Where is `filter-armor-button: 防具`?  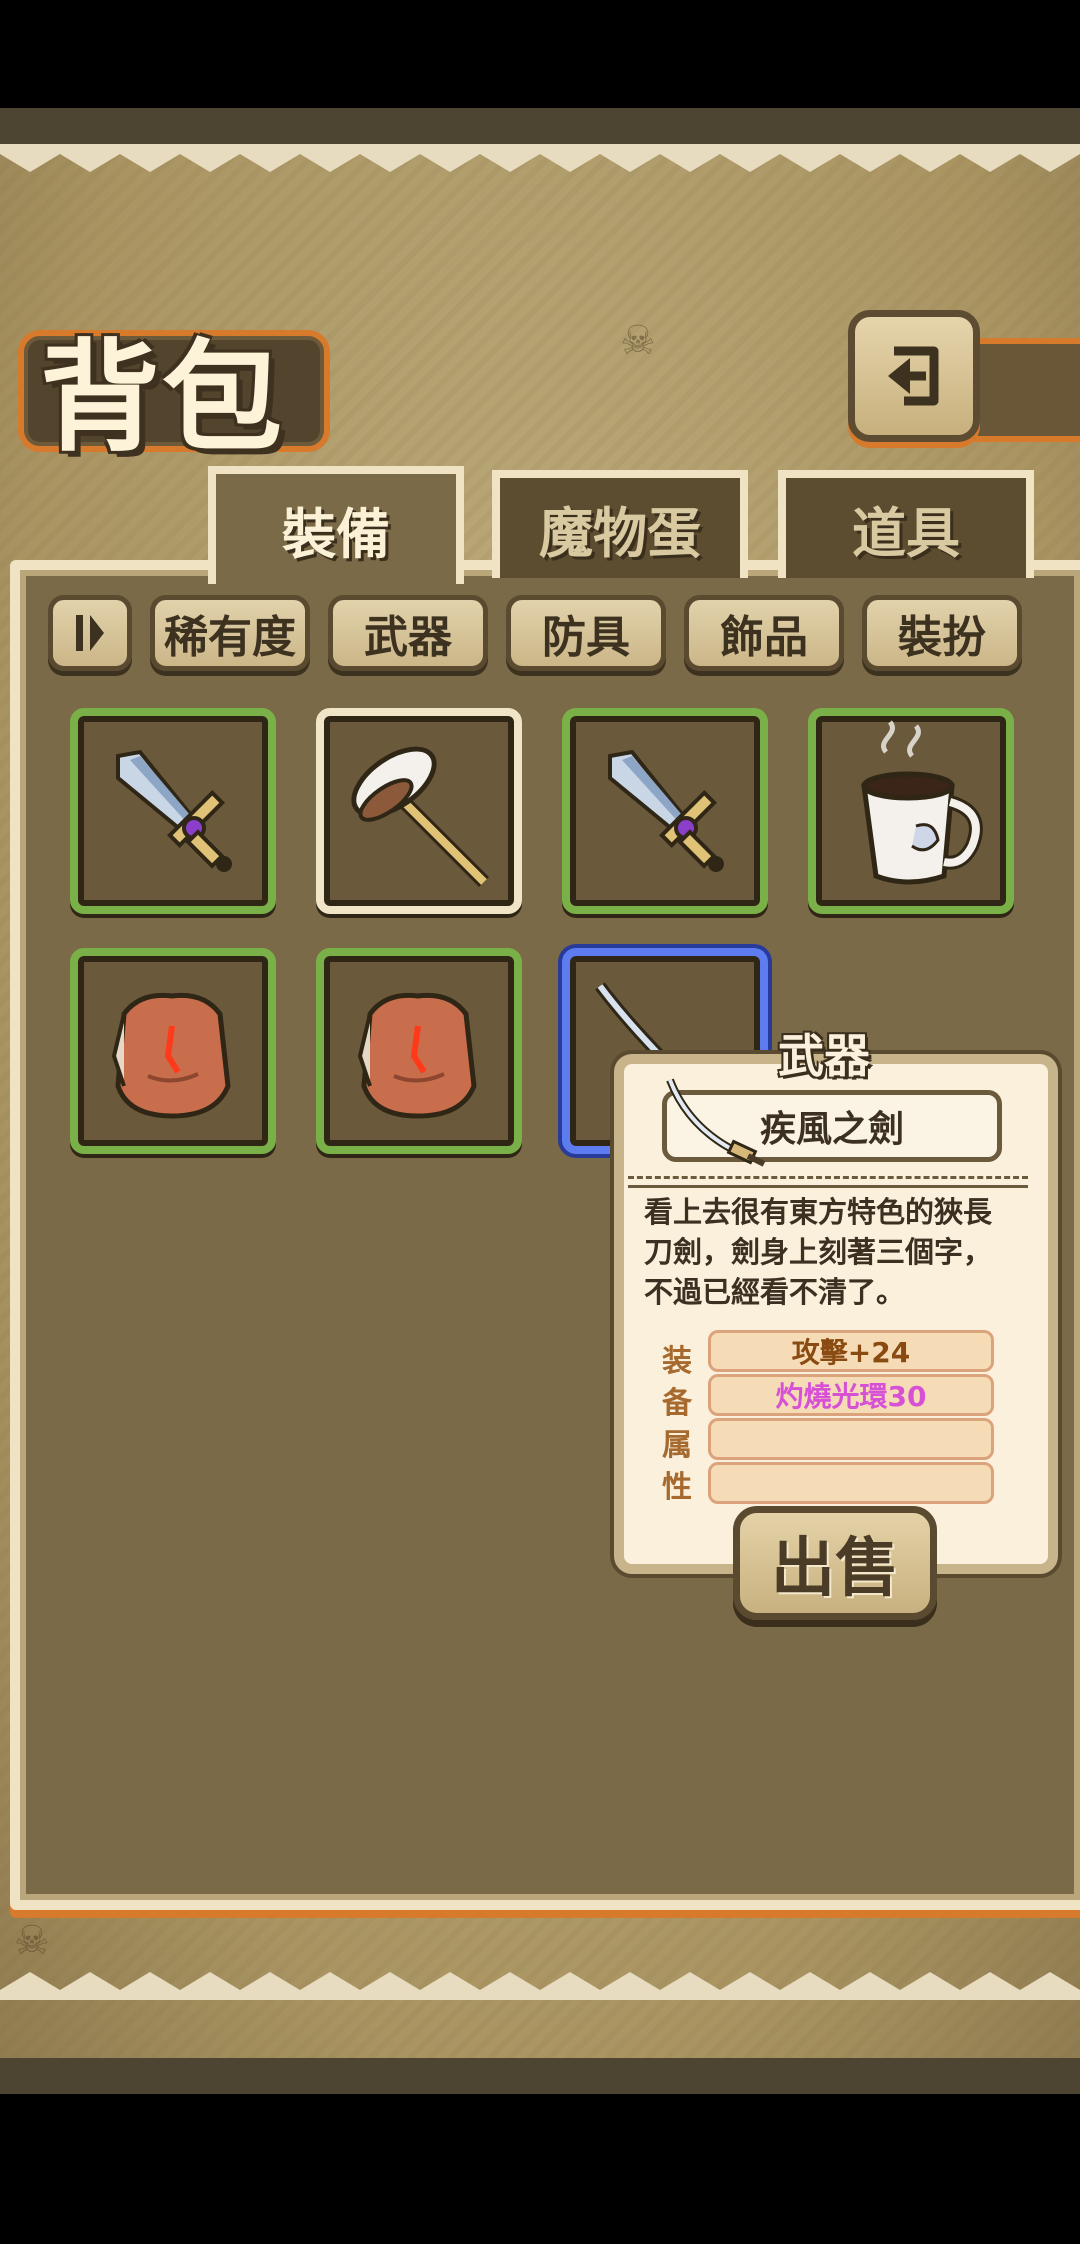 filter-armor-button: 防具 is located at coordinates (586, 633).